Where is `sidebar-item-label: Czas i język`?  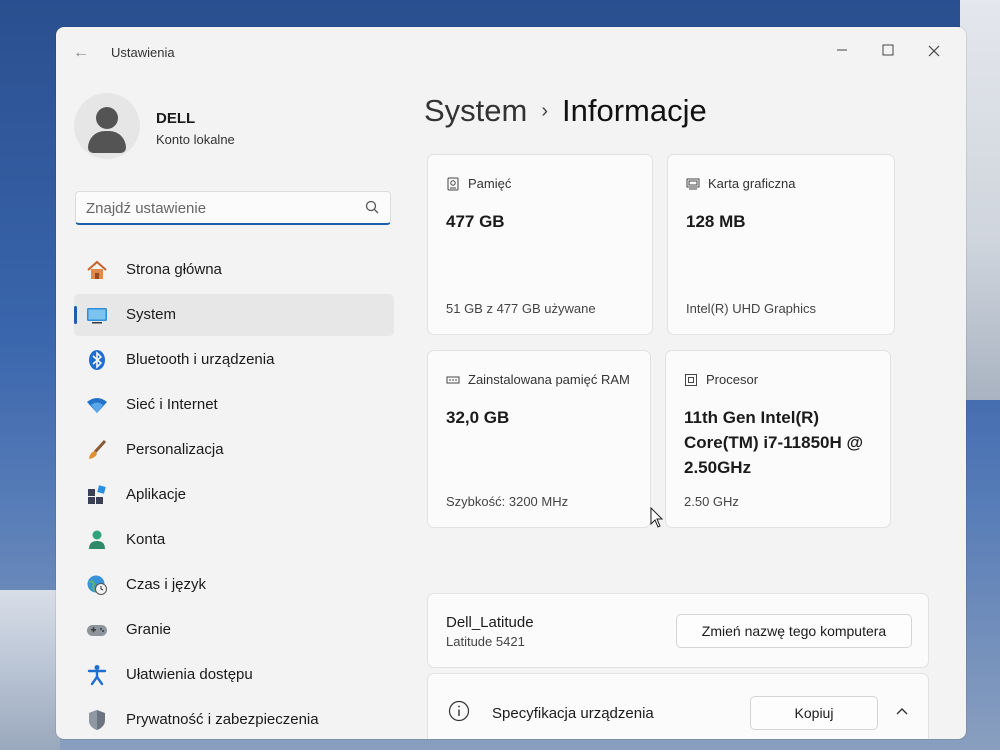
sidebar-item-label: Czas i język is located at coordinates (166, 584).